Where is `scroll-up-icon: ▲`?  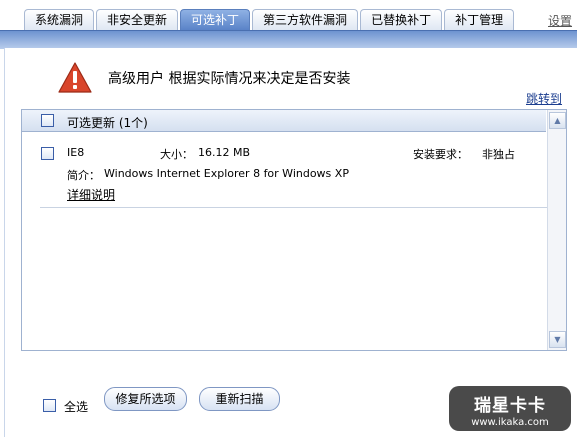 scroll-up-icon: ▲ is located at coordinates (557, 120).